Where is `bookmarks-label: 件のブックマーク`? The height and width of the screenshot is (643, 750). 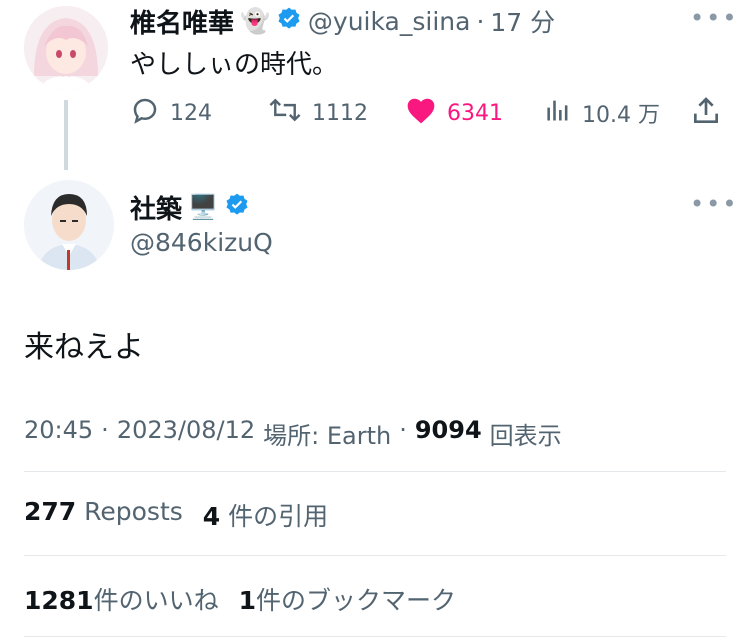 bookmarks-label: 件のブックマーク is located at coordinates (356, 600).